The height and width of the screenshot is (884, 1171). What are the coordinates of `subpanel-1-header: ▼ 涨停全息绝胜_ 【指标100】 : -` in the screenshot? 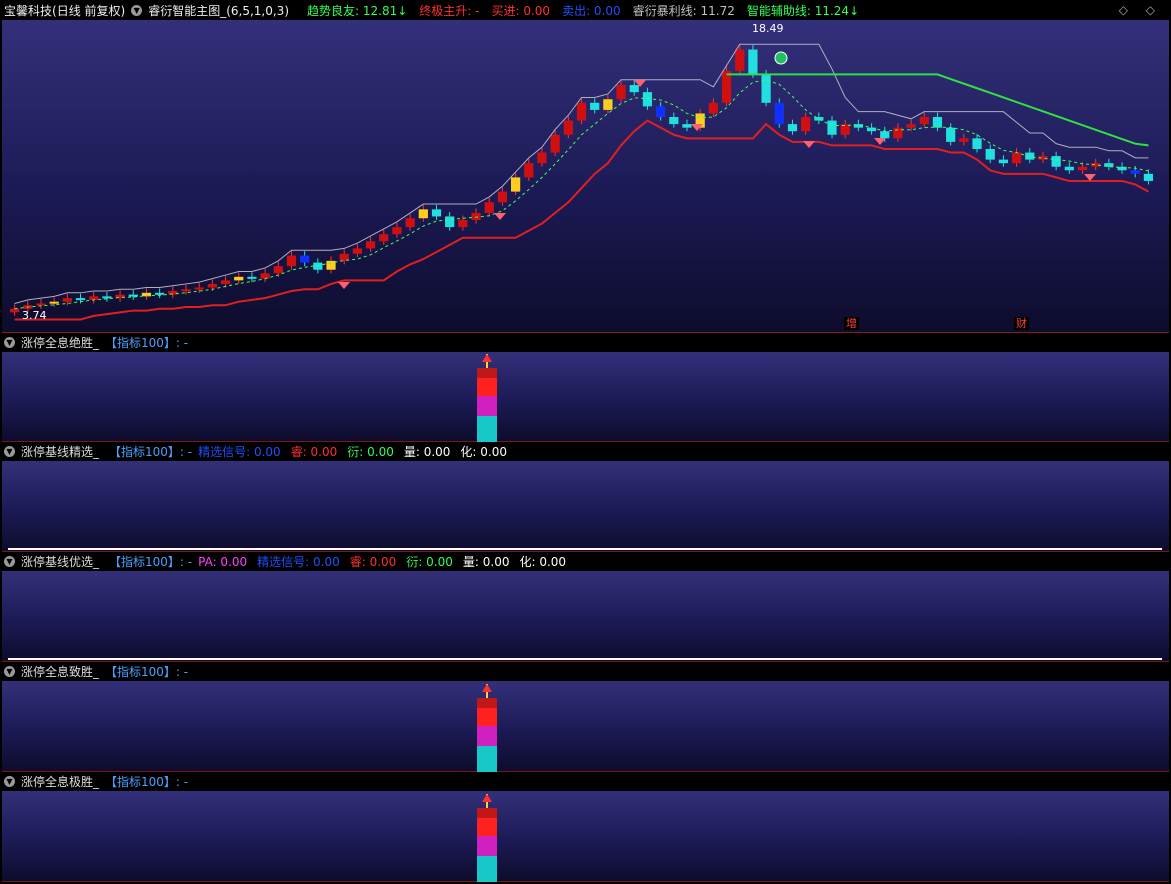 It's located at (585, 342).